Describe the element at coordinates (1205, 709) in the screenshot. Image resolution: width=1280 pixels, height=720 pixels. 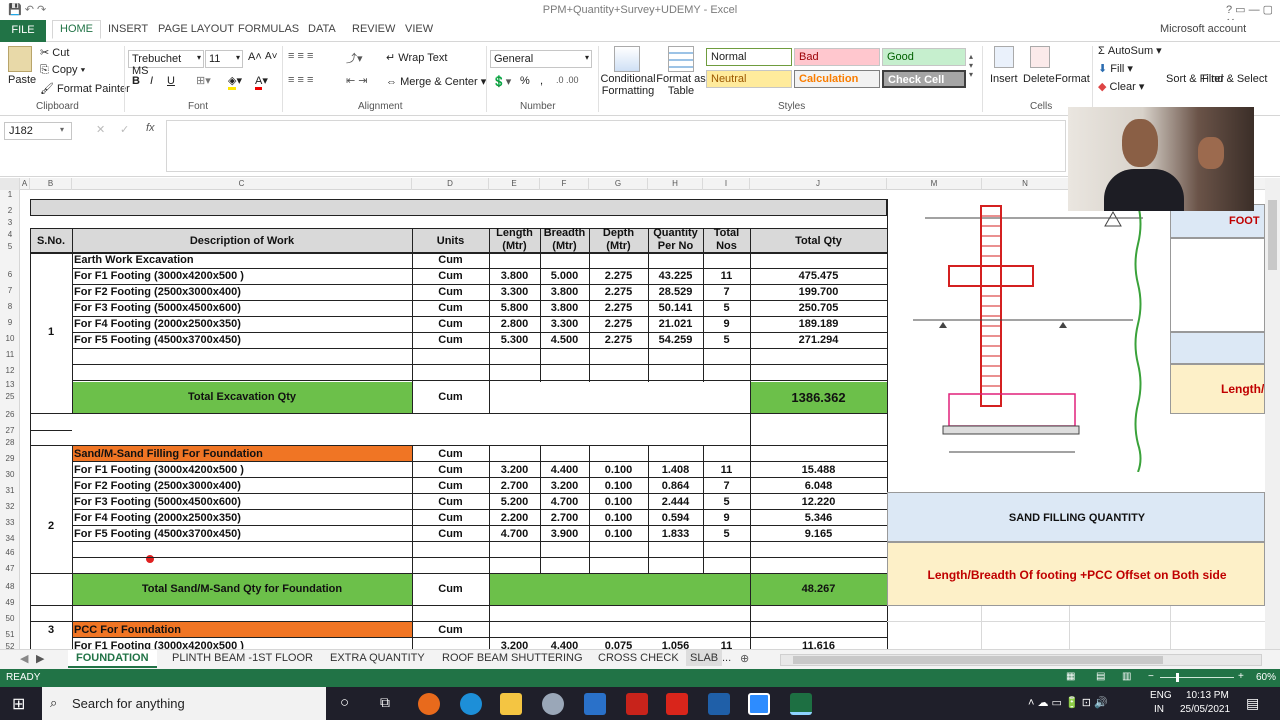
I see `clock-date: 25/05/2021` at that location.